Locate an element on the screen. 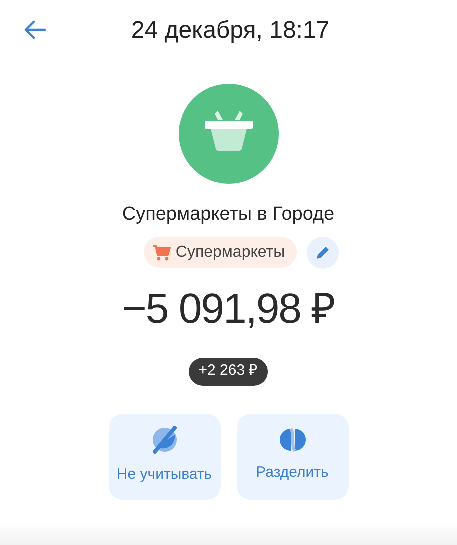  amount: −5 091,98 ₽ is located at coordinates (228, 309).